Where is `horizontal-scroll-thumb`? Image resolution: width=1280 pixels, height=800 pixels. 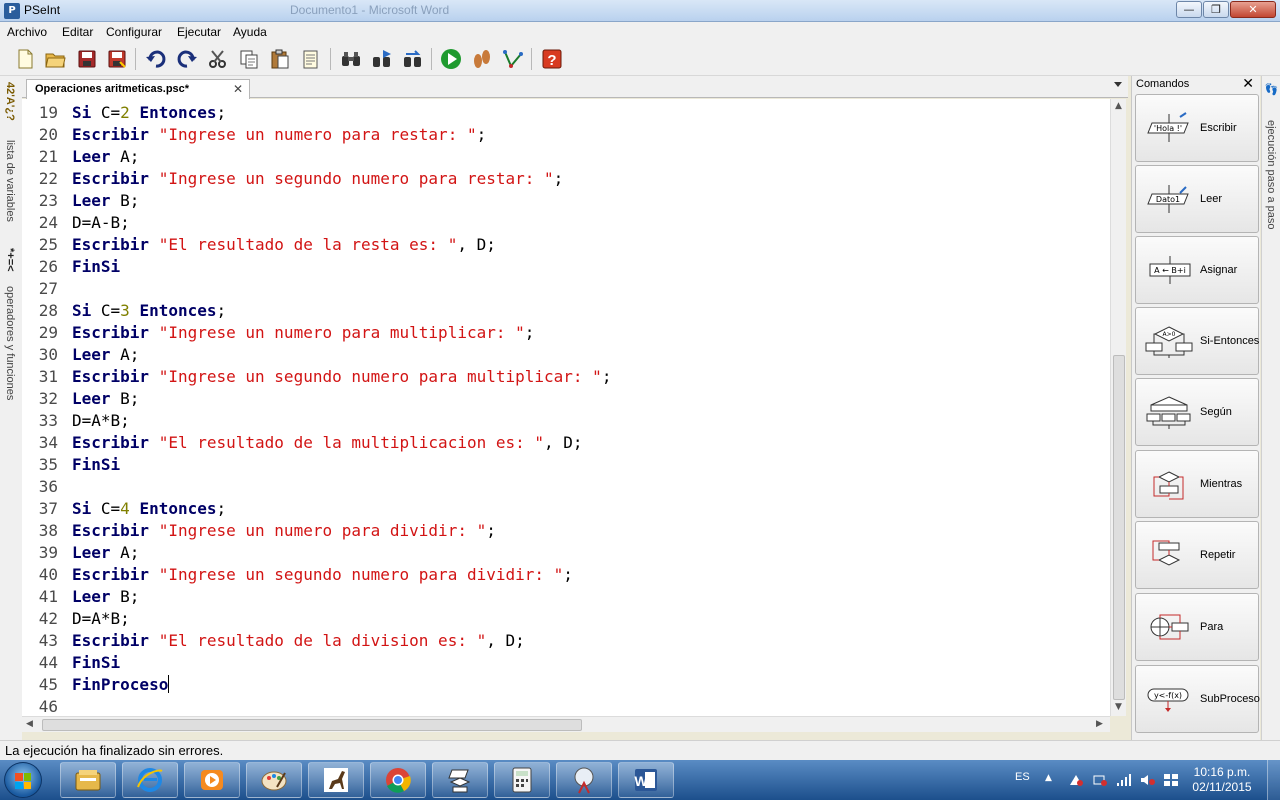
horizontal-scroll-thumb is located at coordinates (312, 725).